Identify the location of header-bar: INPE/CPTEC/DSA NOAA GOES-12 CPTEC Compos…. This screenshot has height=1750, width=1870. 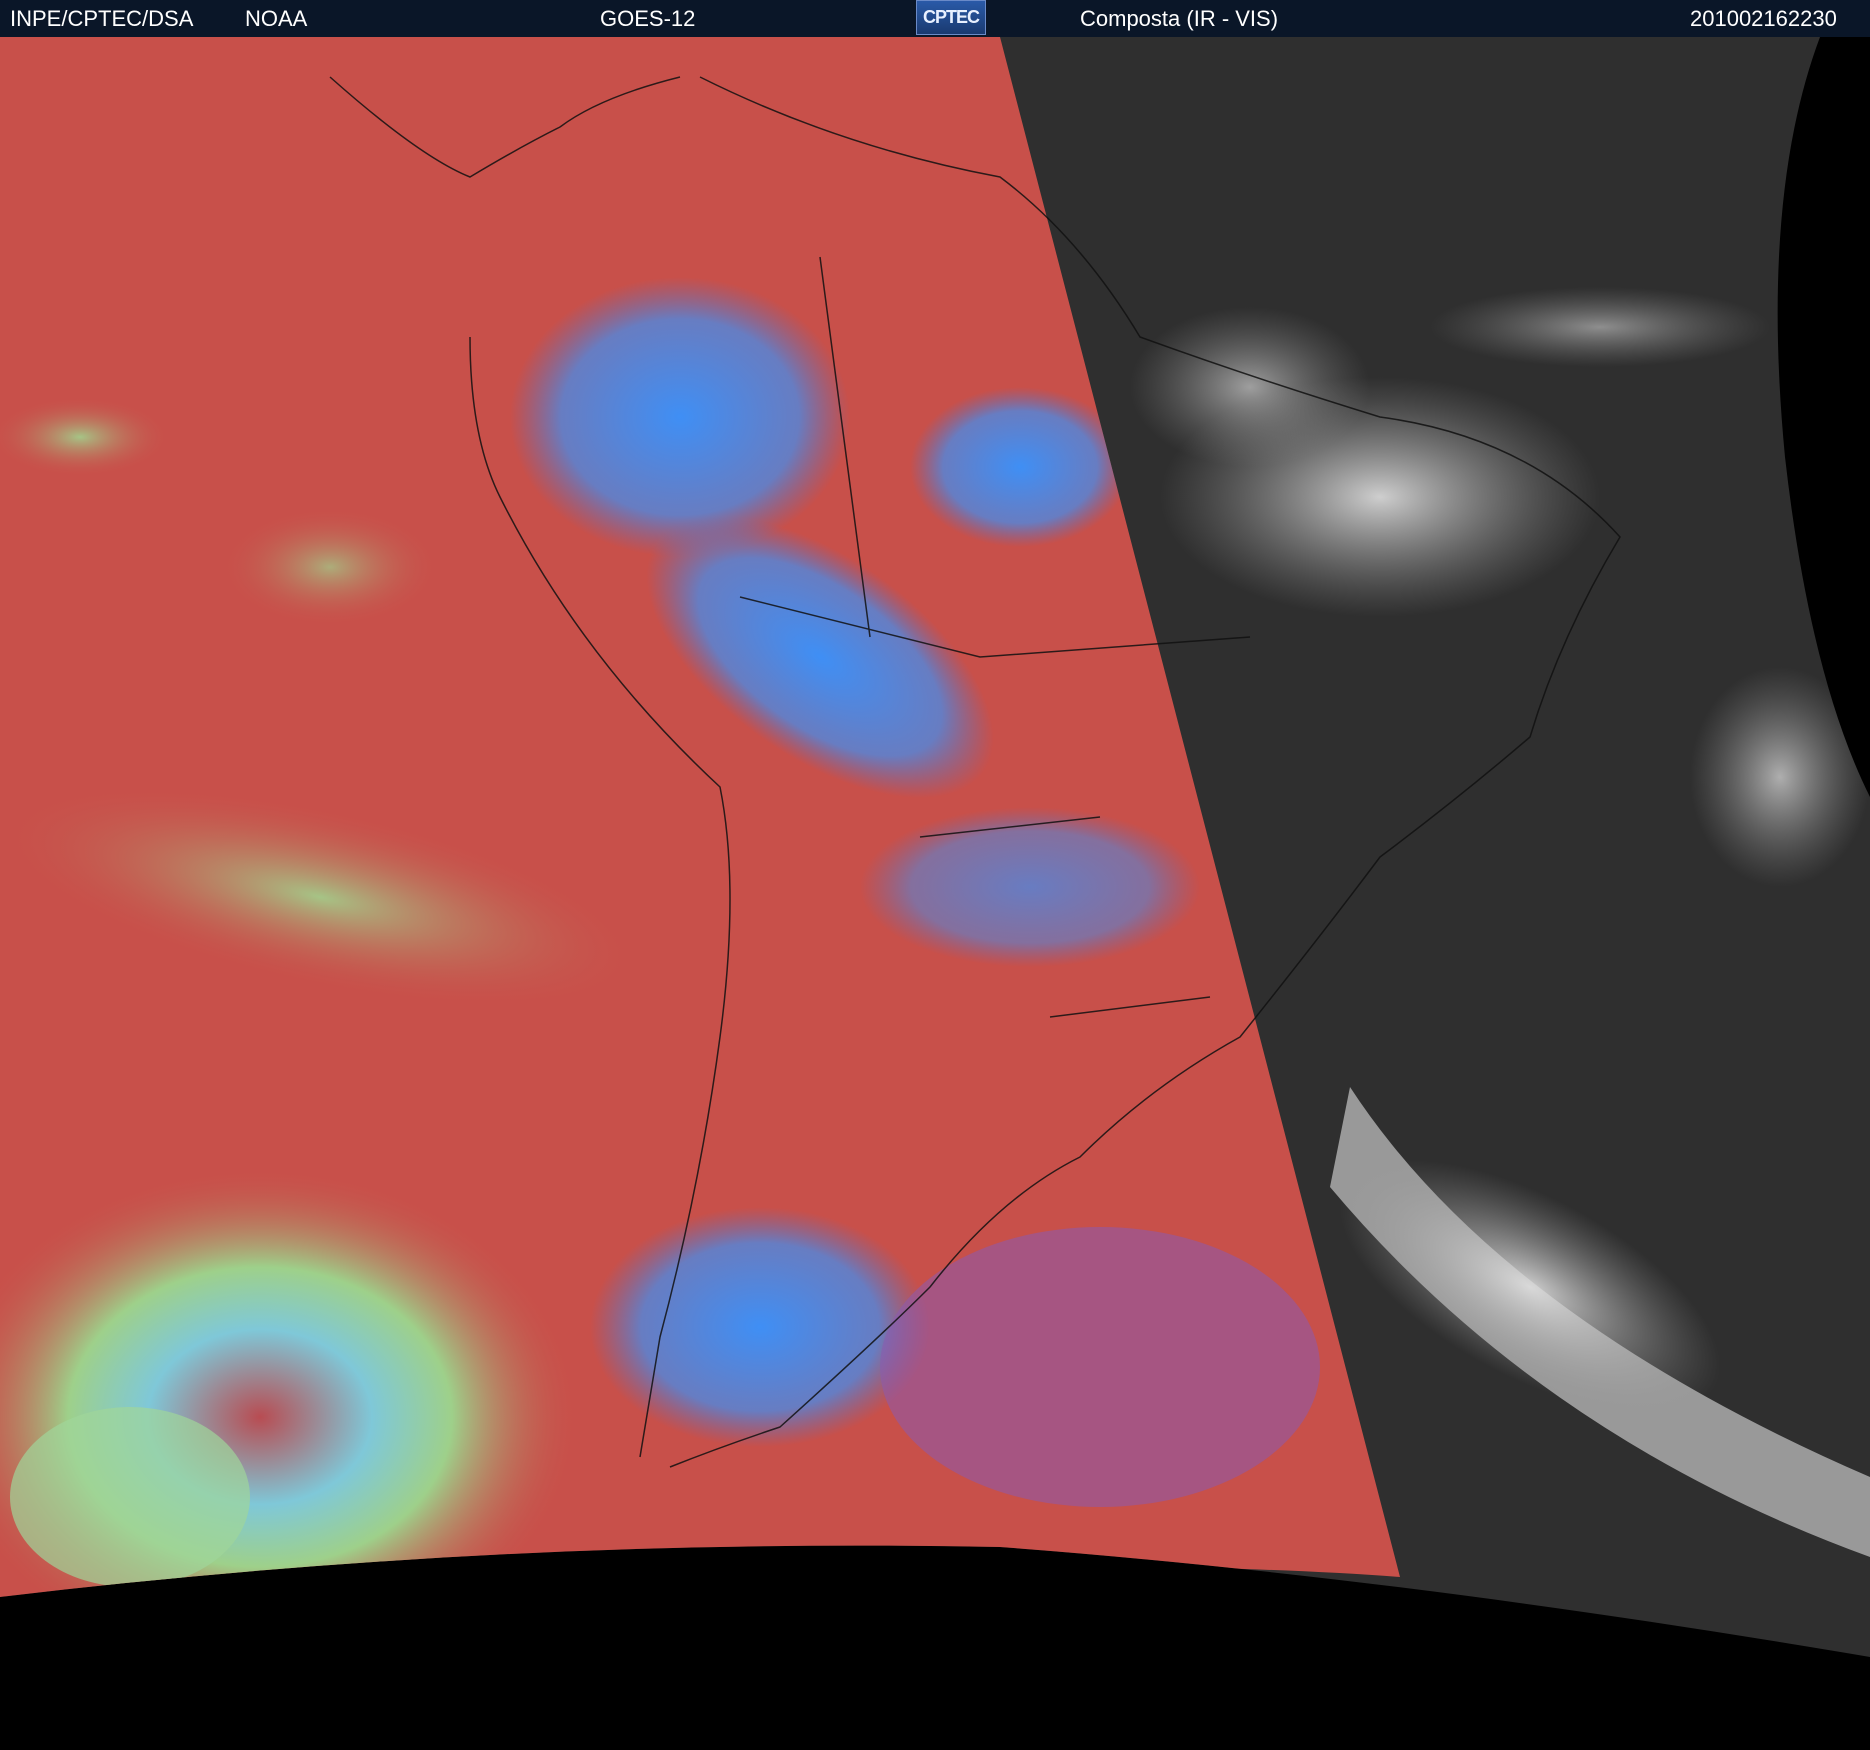
(935, 18).